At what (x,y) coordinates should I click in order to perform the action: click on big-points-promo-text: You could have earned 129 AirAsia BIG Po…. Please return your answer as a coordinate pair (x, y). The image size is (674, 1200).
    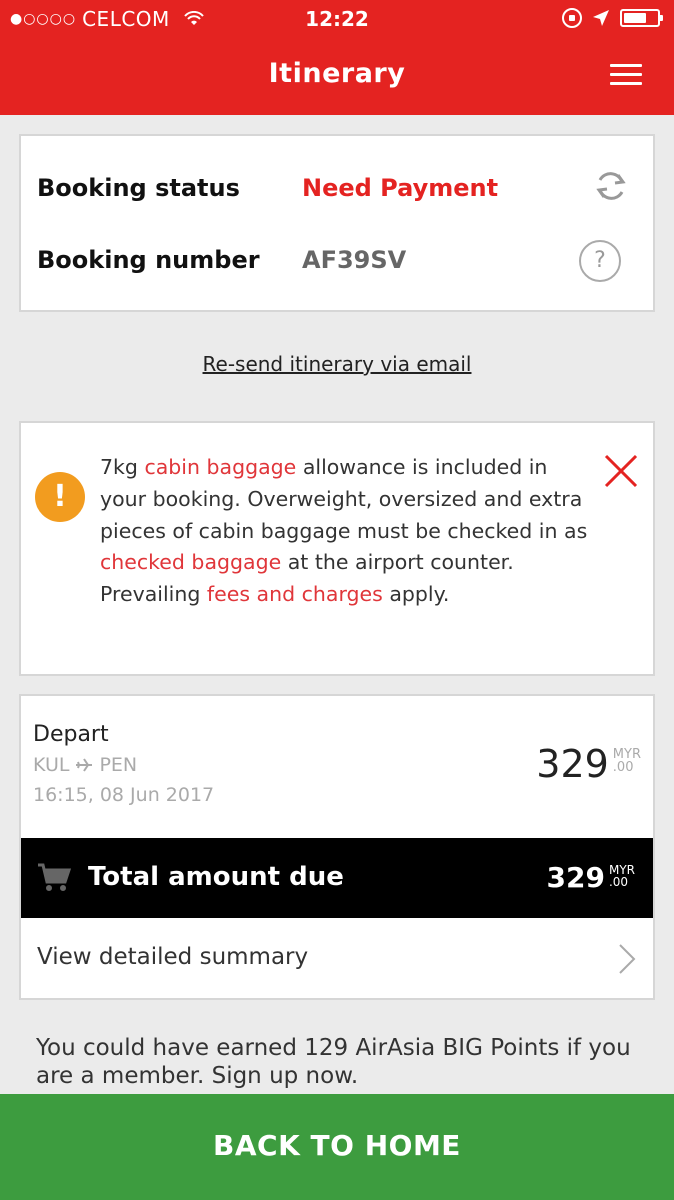
    Looking at the image, I should click on (346, 1062).